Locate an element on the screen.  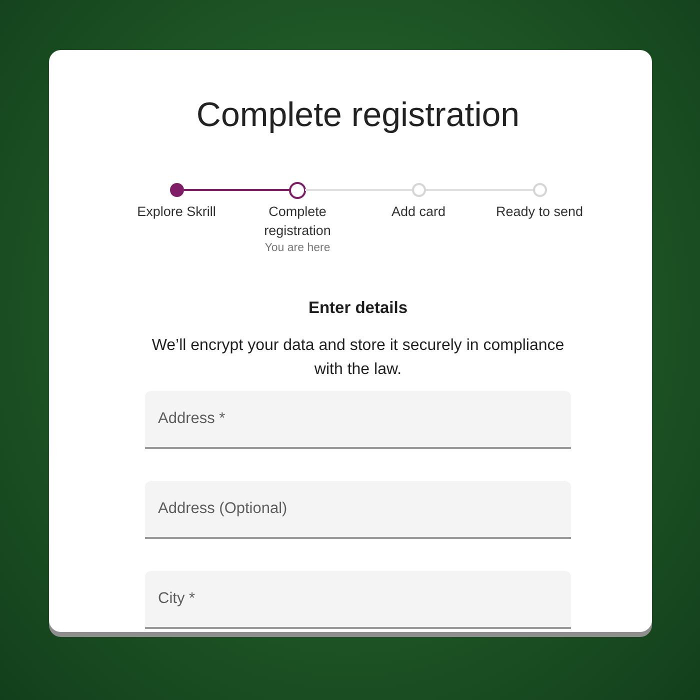
step-note: You are here is located at coordinates (297, 248).